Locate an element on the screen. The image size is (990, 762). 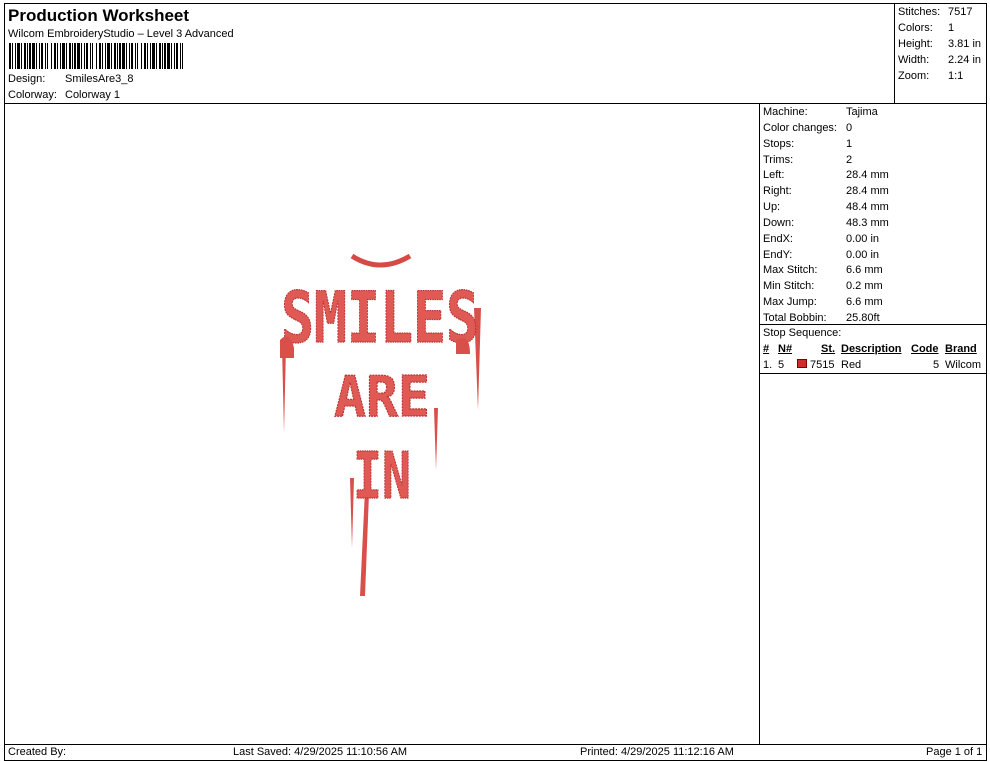
spec-value: 0.2 mm is located at coordinates (864, 286).